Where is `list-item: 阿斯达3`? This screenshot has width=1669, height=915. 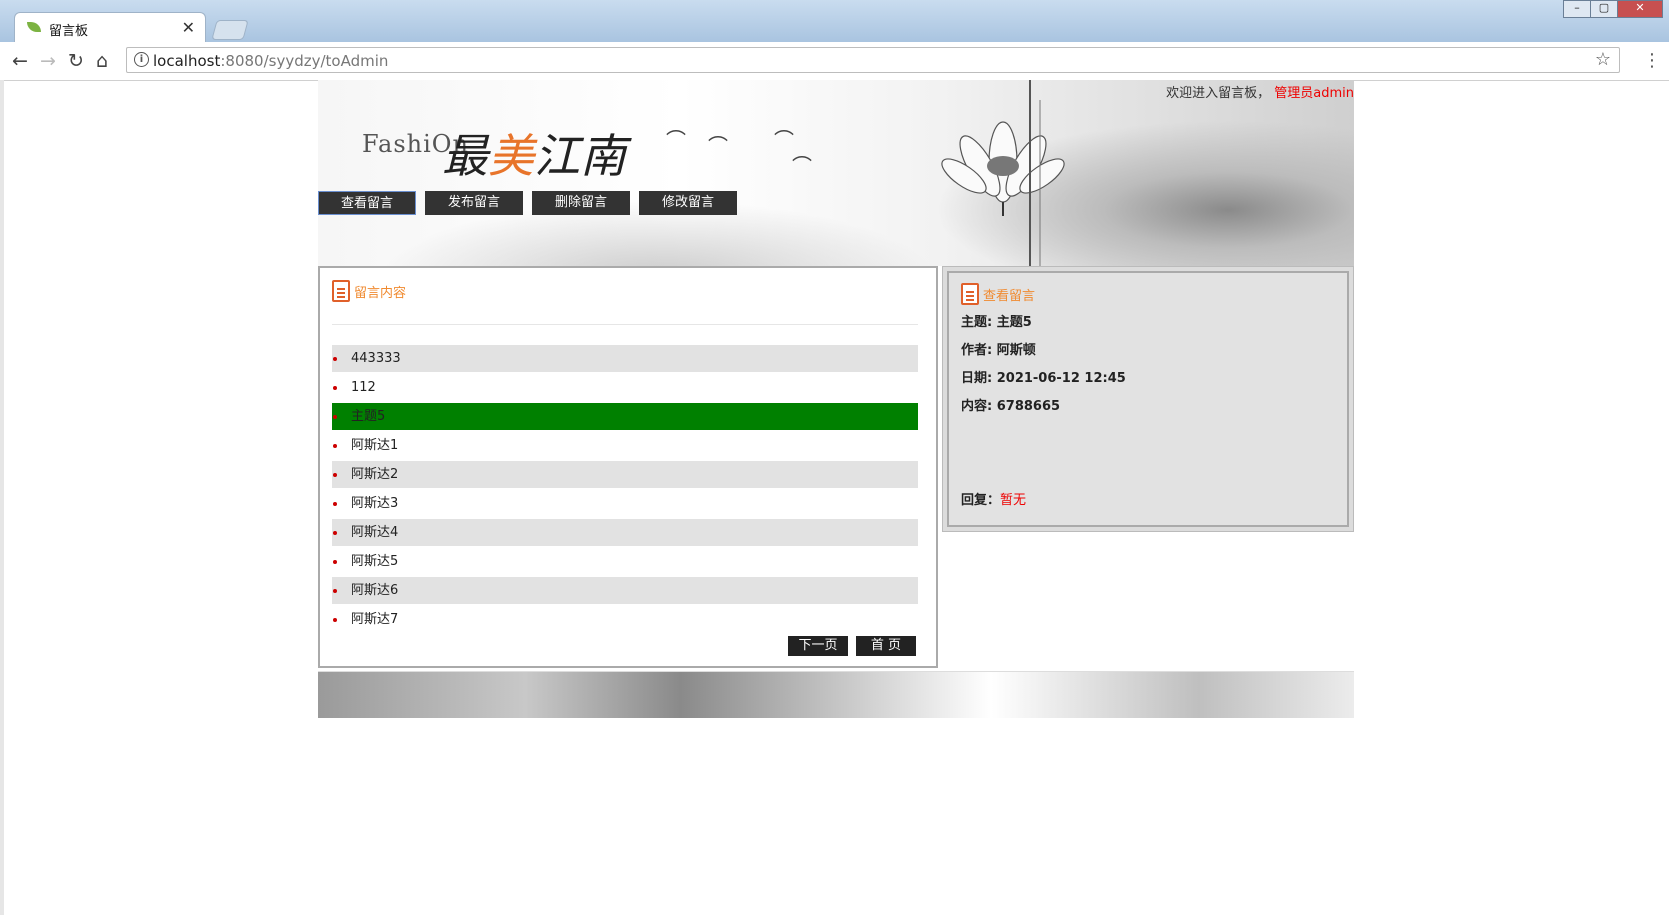
list-item: 阿斯达3 is located at coordinates (625, 503).